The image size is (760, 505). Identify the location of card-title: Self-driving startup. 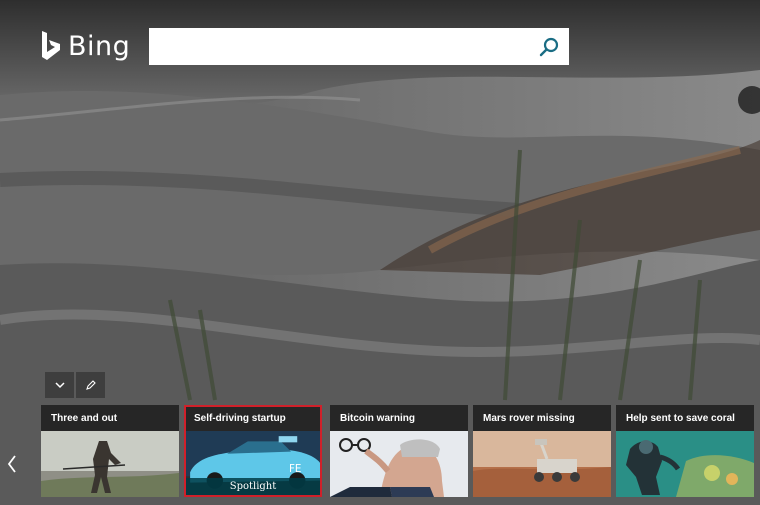
(240, 418).